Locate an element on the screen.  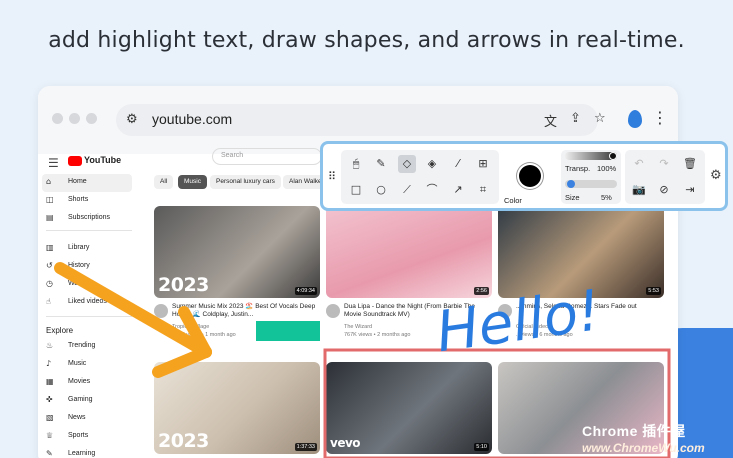
trash-icon: 🗑 is located at coordinates (690, 164).